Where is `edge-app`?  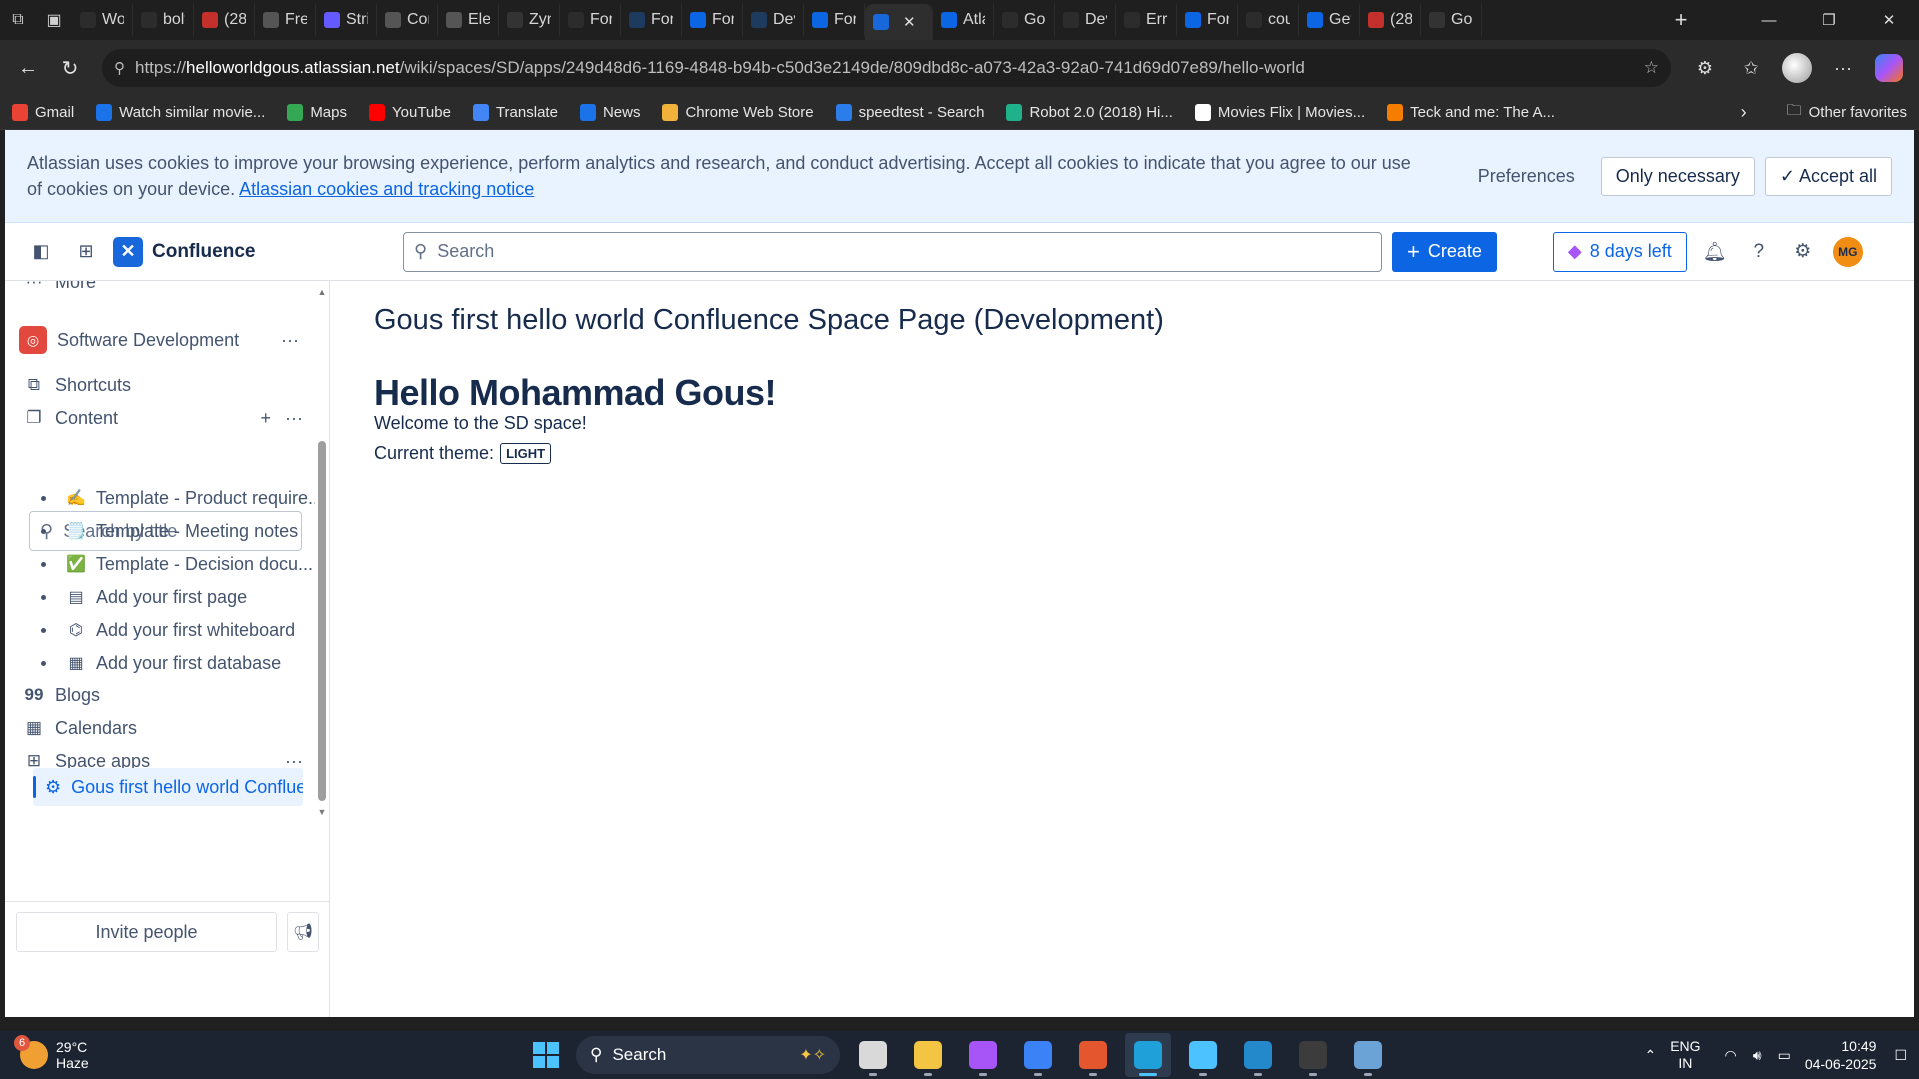 edge-app is located at coordinates (1148, 1055).